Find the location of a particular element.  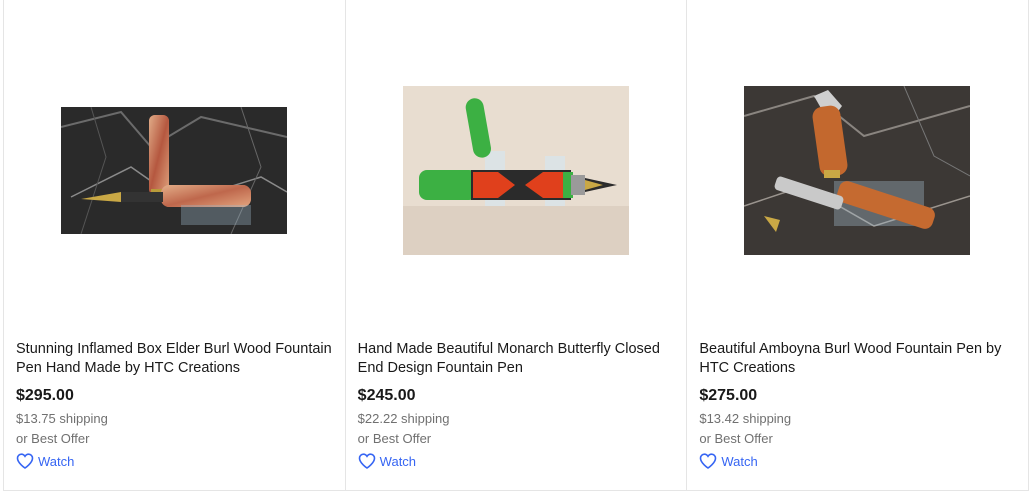

listing-shipping: $13.75 shipping is located at coordinates (62, 418).